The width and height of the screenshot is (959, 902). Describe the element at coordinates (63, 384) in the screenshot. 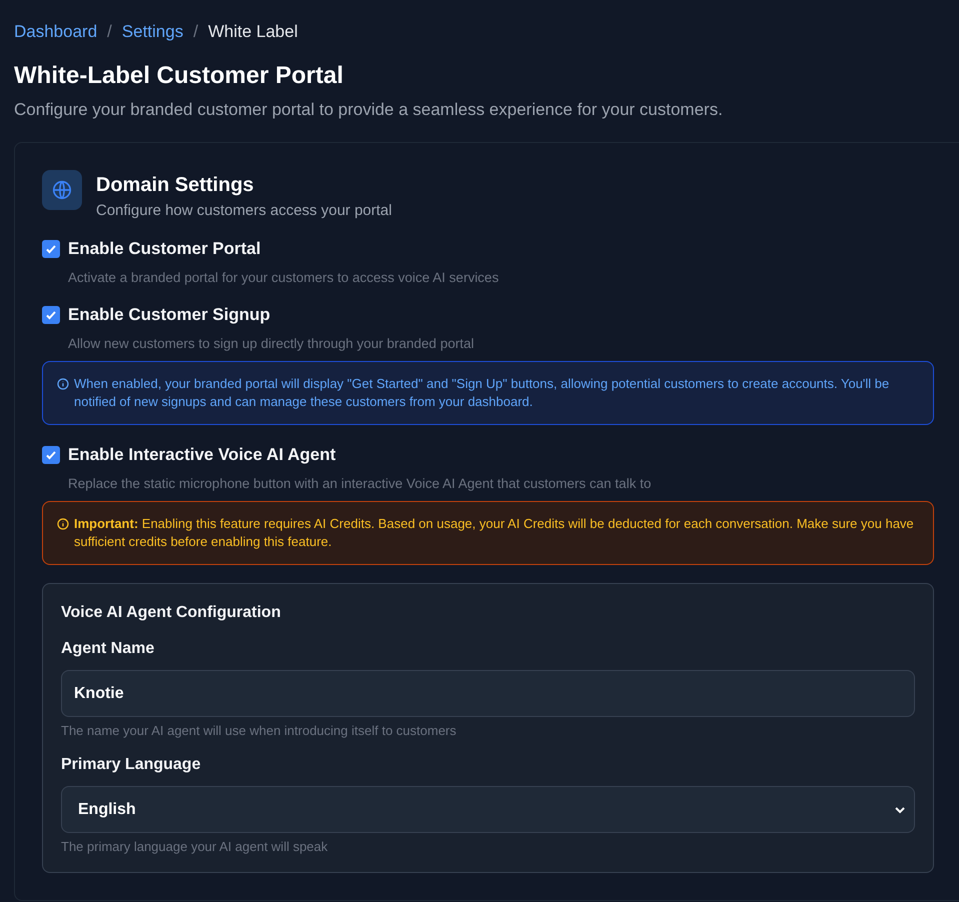

I see `info-icon` at that location.